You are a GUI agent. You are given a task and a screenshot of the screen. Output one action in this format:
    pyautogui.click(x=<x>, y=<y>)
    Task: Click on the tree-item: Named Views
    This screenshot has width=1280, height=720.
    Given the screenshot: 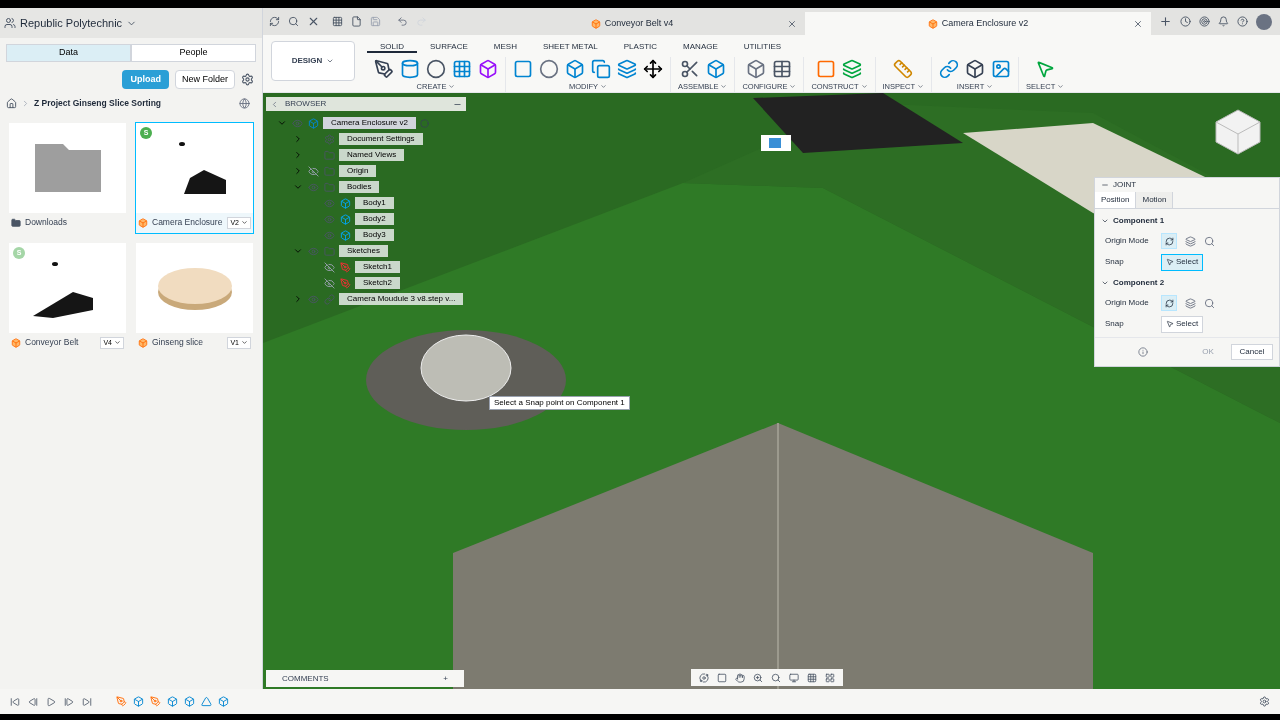 What is the action you would take?
    pyautogui.click(x=372, y=155)
    